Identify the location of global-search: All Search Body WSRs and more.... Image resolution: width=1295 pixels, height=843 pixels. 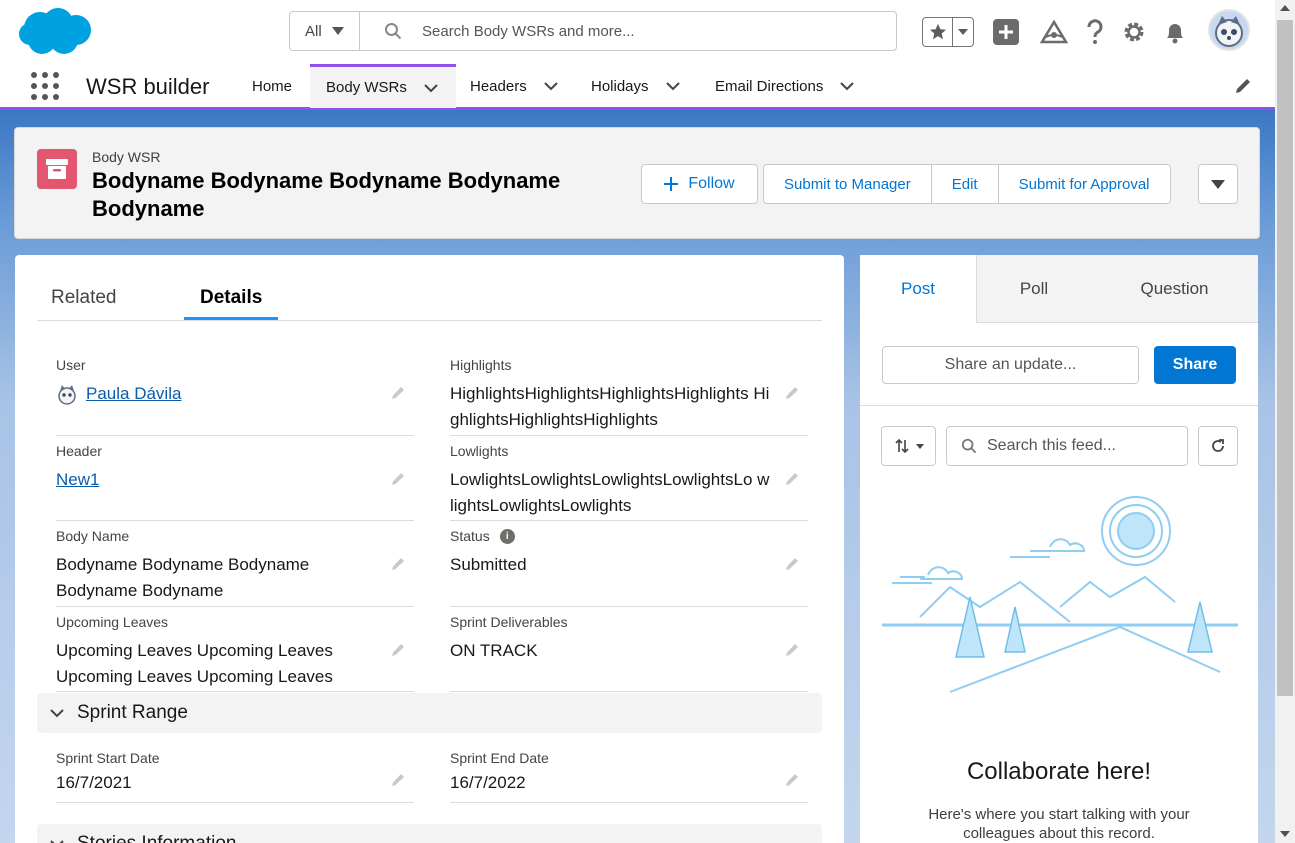
(593, 31).